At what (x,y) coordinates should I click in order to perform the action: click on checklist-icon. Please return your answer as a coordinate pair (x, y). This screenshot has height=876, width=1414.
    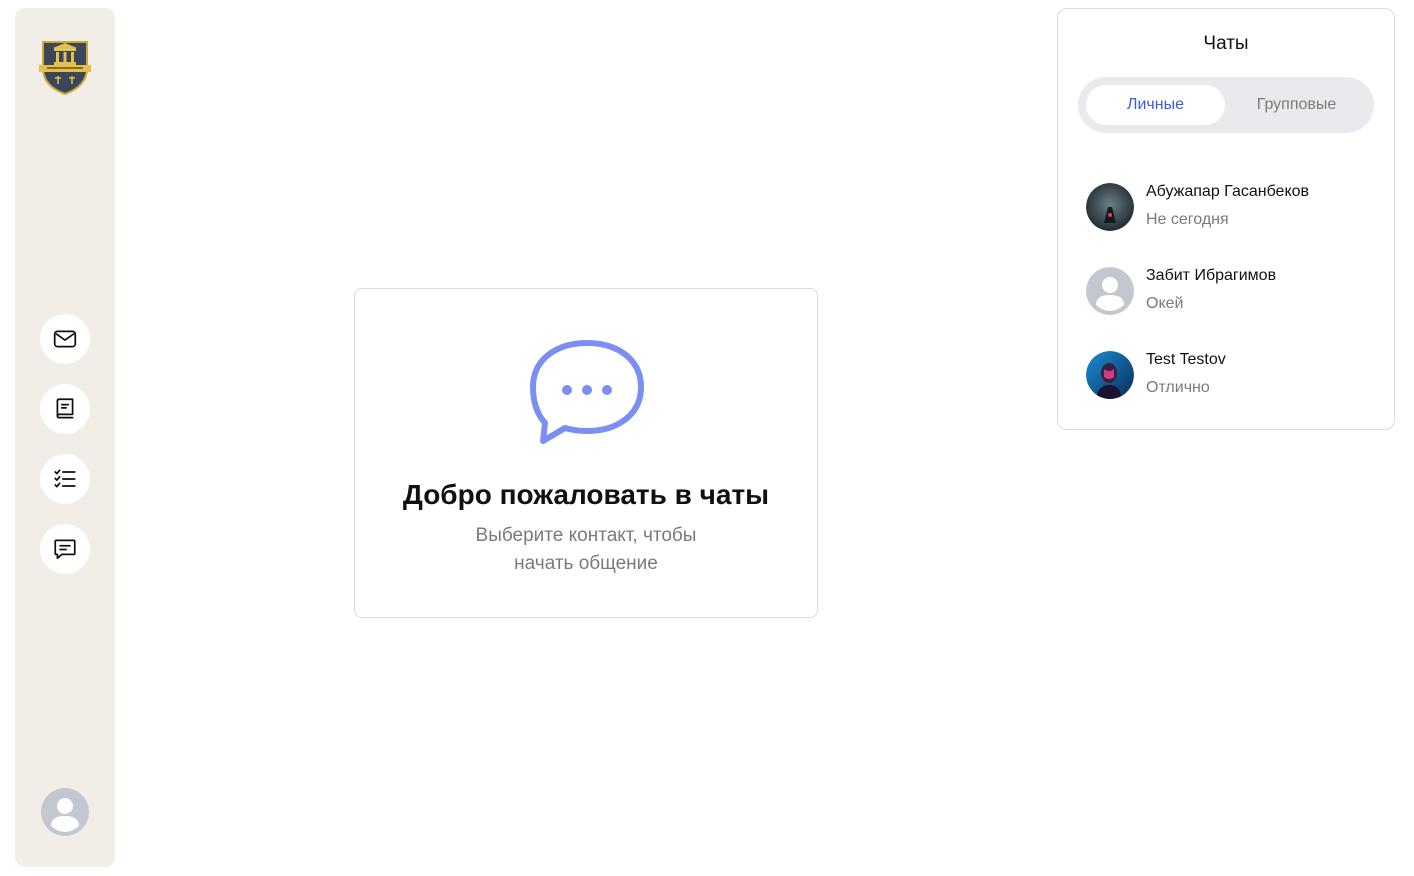
    Looking at the image, I should click on (65, 478).